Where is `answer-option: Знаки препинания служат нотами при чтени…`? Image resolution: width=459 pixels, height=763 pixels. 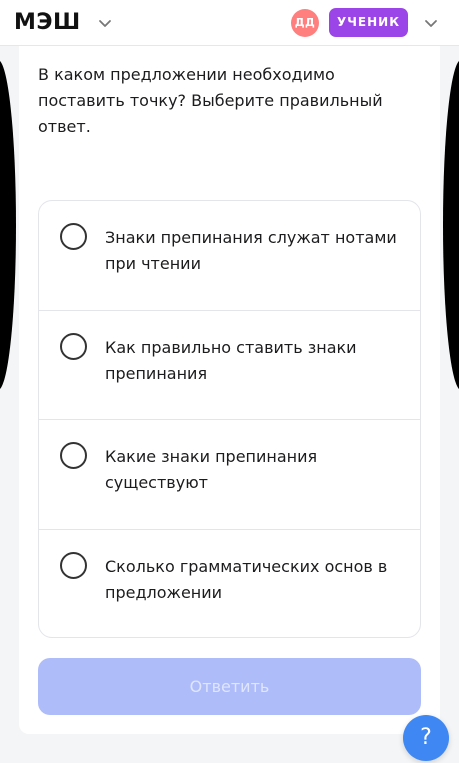
answer-option: Знаки препинания служат нотами при чтени… is located at coordinates (229, 256).